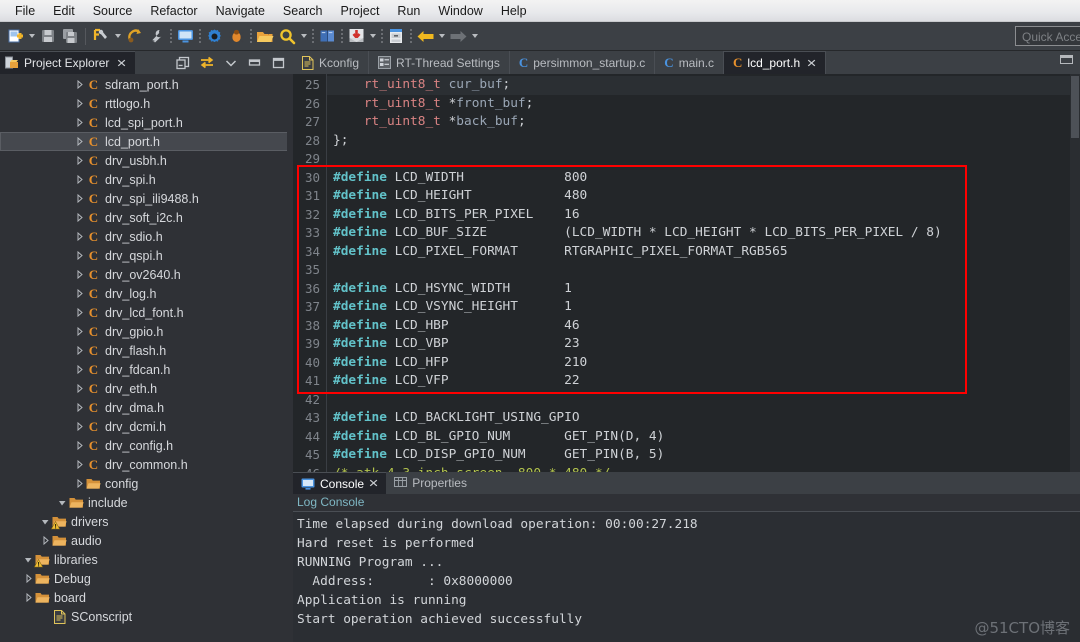  What do you see at coordinates (146, 616) in the screenshot?
I see `tree-item-sconscript: SConscript` at bounding box center [146, 616].